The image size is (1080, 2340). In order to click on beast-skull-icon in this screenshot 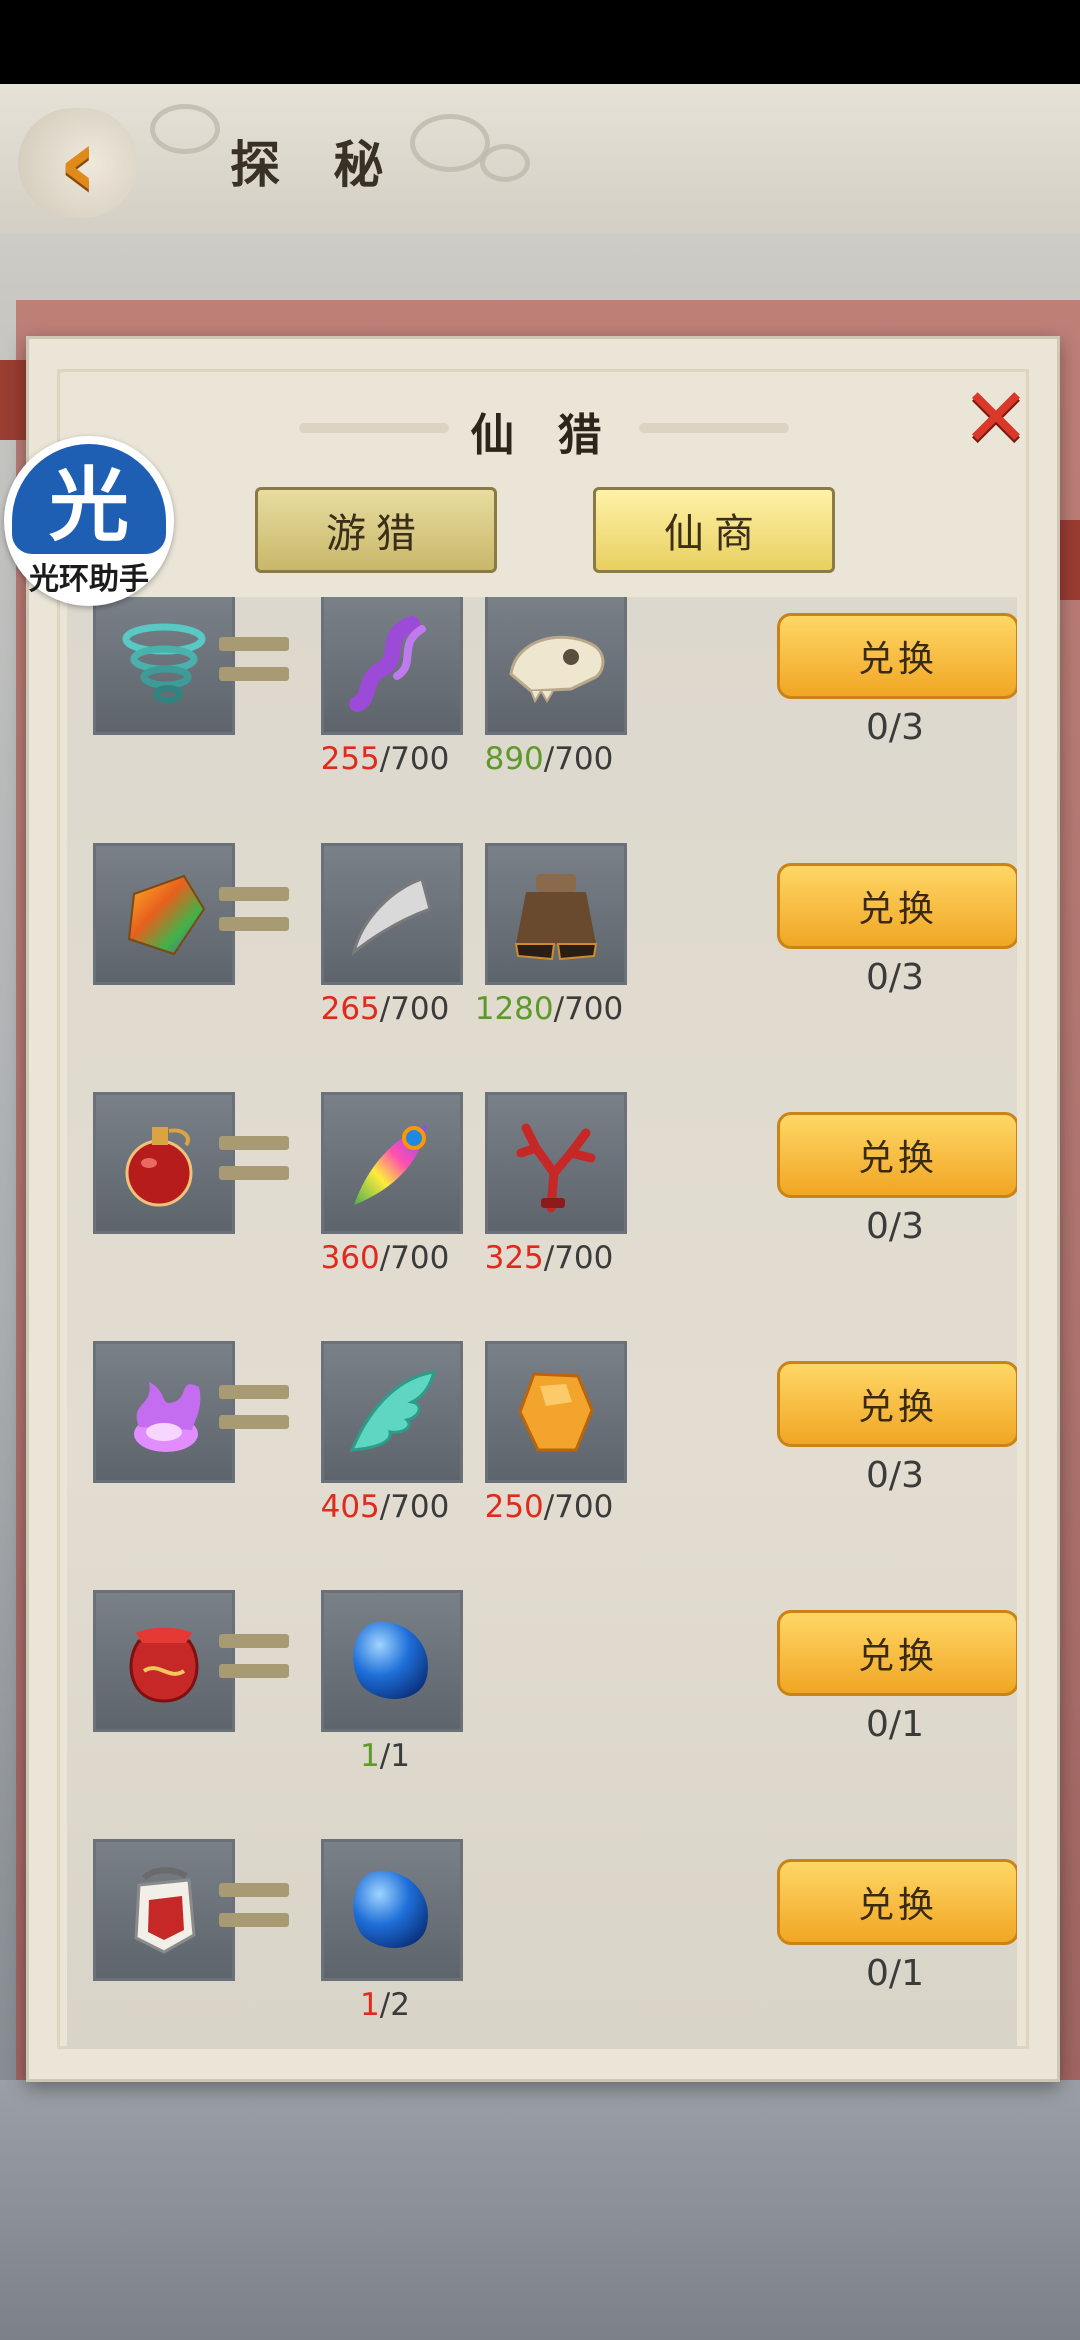, I will do `click(557, 669)`.